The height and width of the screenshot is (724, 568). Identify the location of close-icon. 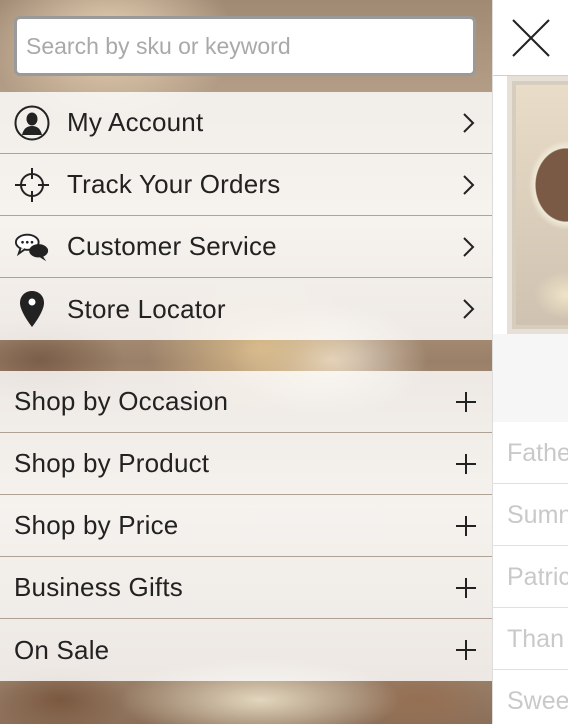
(531, 37).